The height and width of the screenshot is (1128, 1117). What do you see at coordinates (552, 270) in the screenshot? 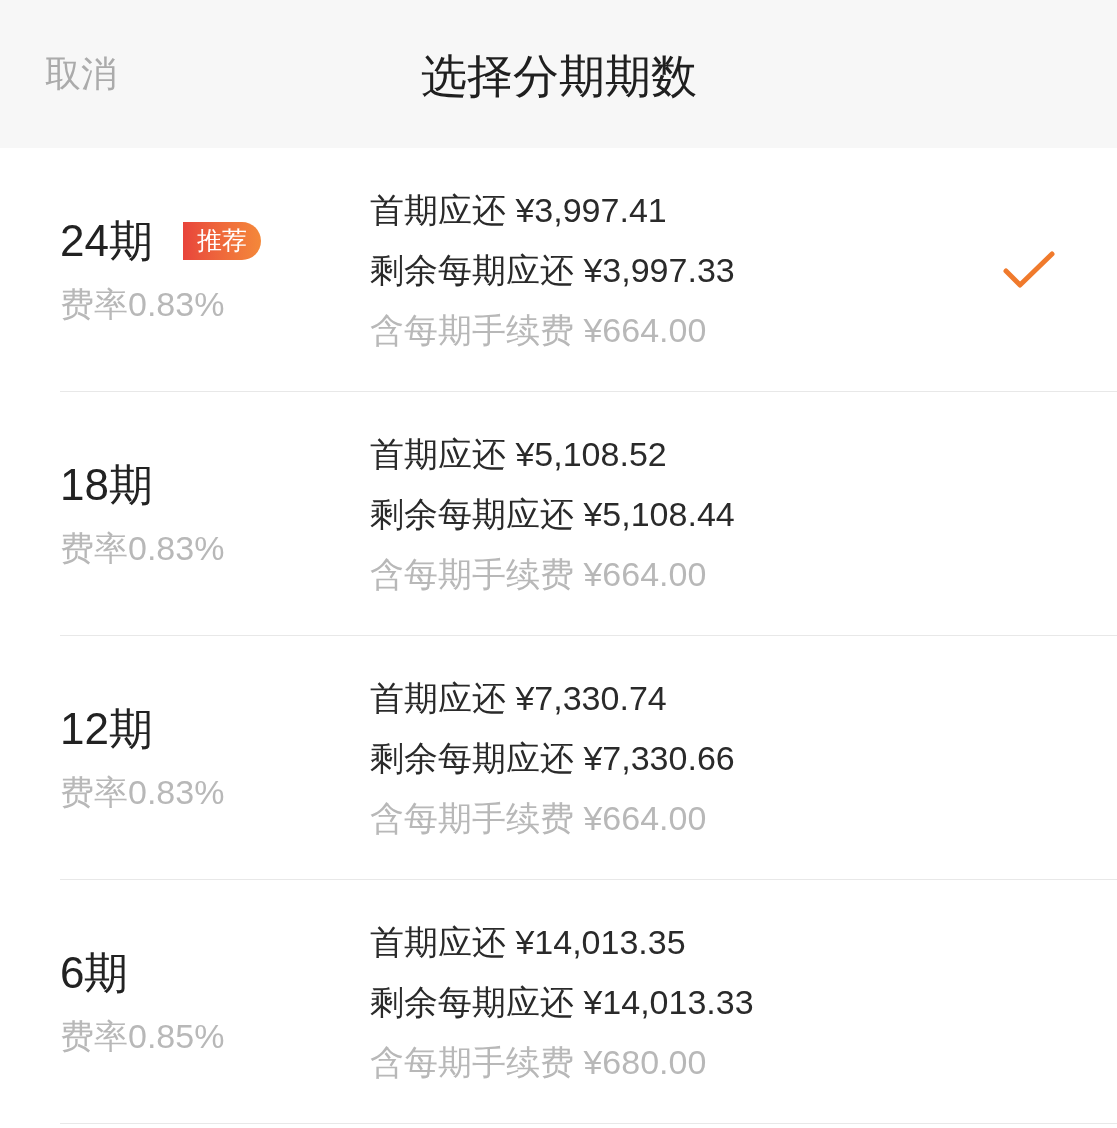
I see `remaining-payment: 剩余每期应还 ¥3,997.33` at bounding box center [552, 270].